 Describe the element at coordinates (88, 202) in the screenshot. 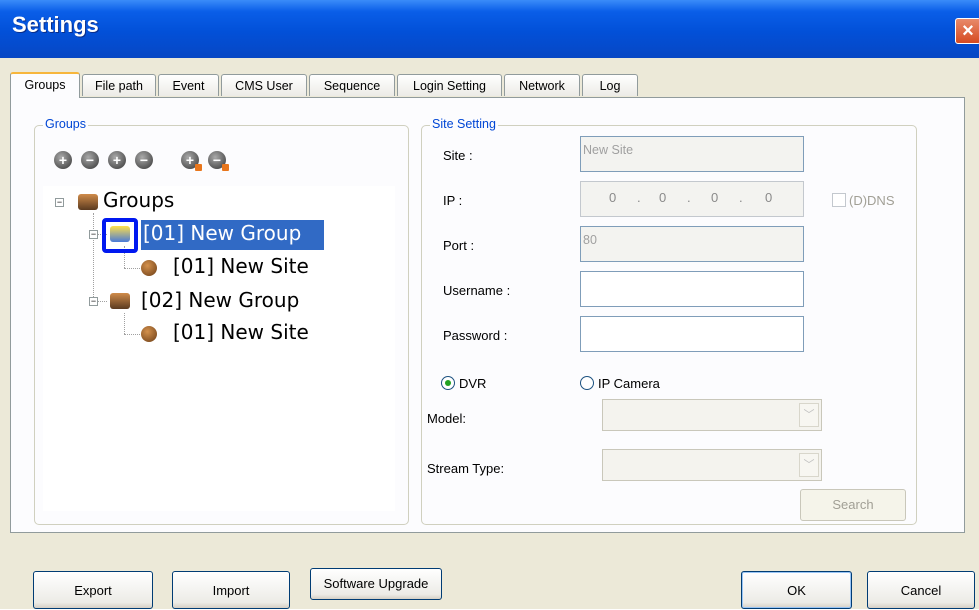

I see `groups-root-icon` at that location.